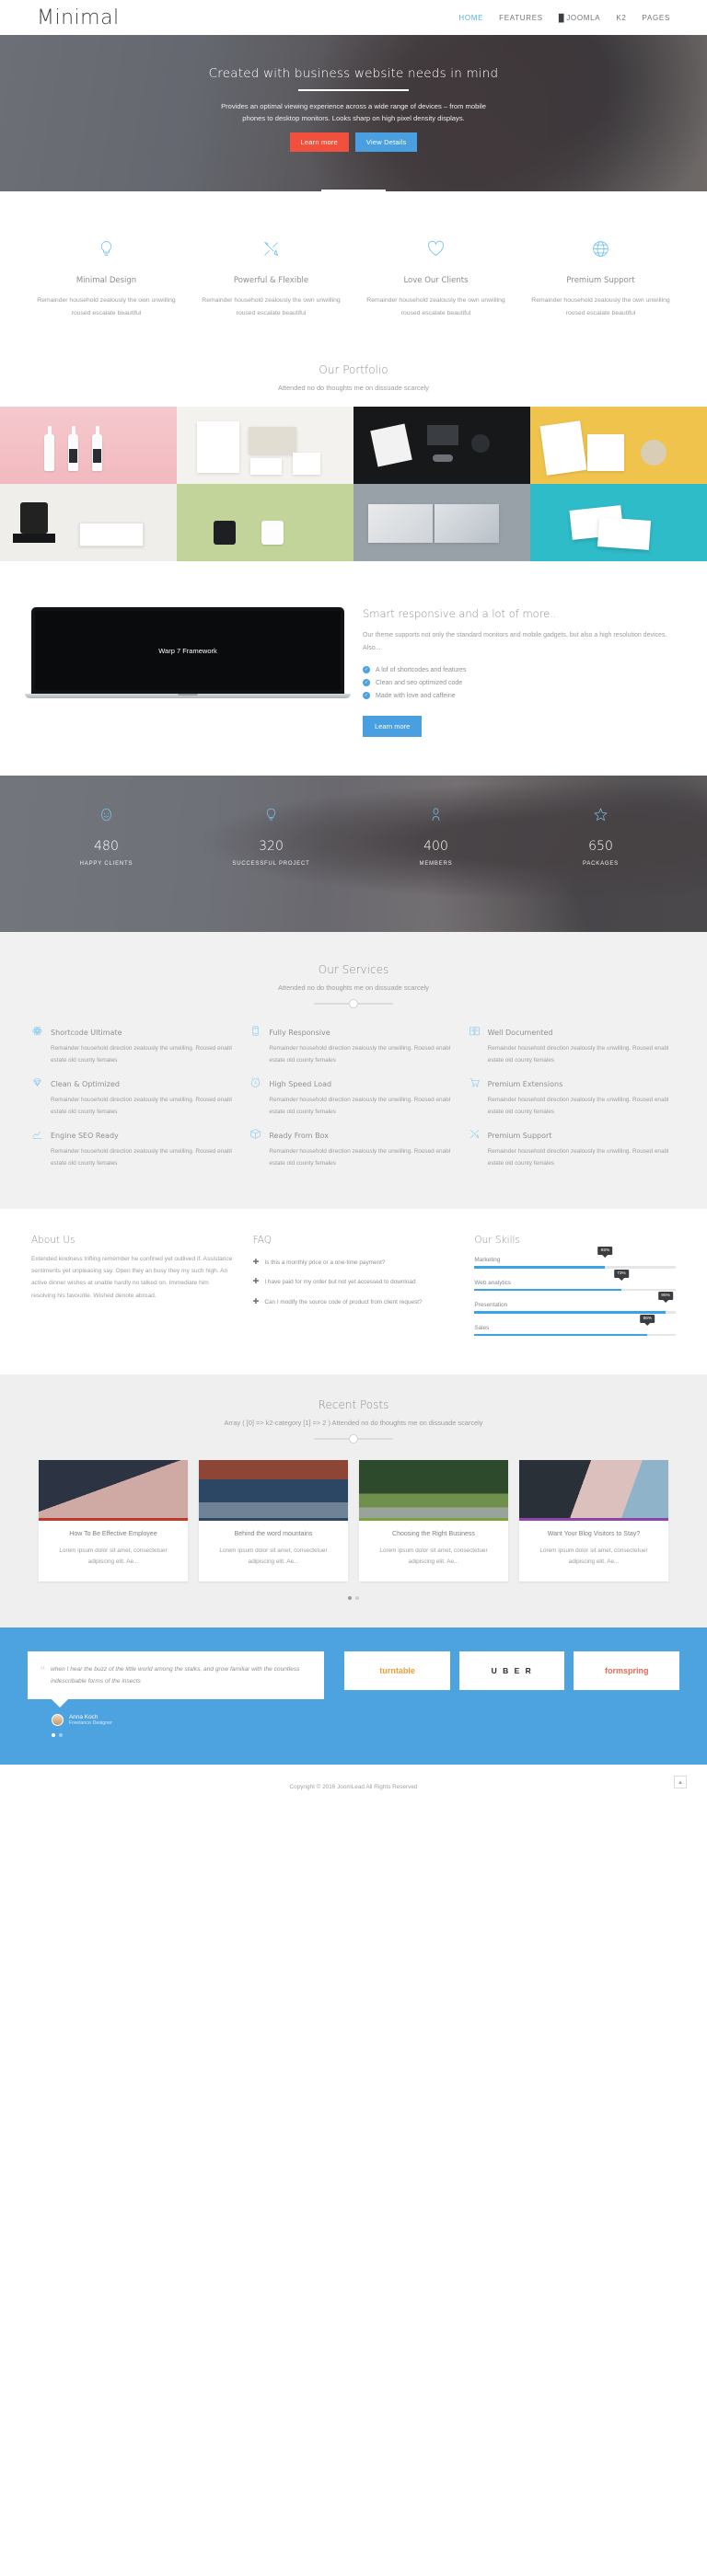  Describe the element at coordinates (433, 1530) in the screenshot. I see `post-title: Choosing the Right Business` at that location.